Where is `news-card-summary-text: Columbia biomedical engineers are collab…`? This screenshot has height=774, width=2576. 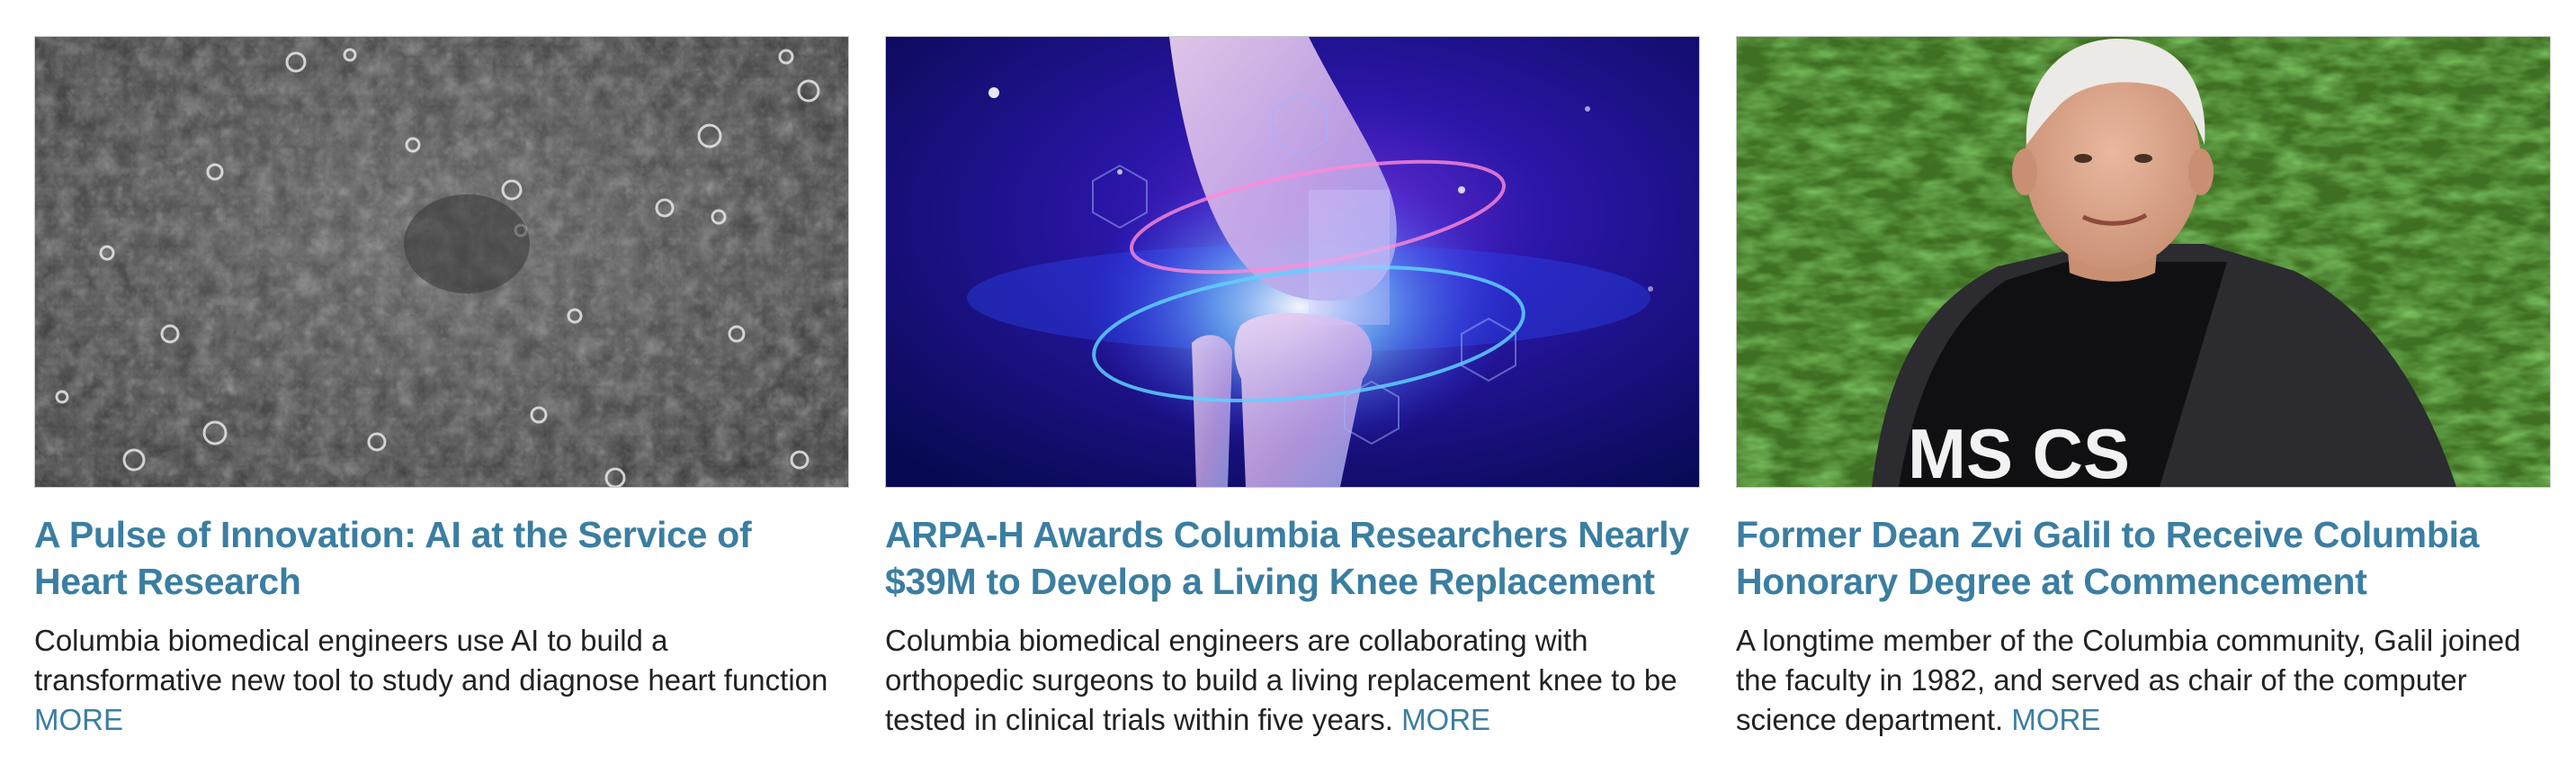 news-card-summary-text: Columbia biomedical engineers are collab… is located at coordinates (1281, 680).